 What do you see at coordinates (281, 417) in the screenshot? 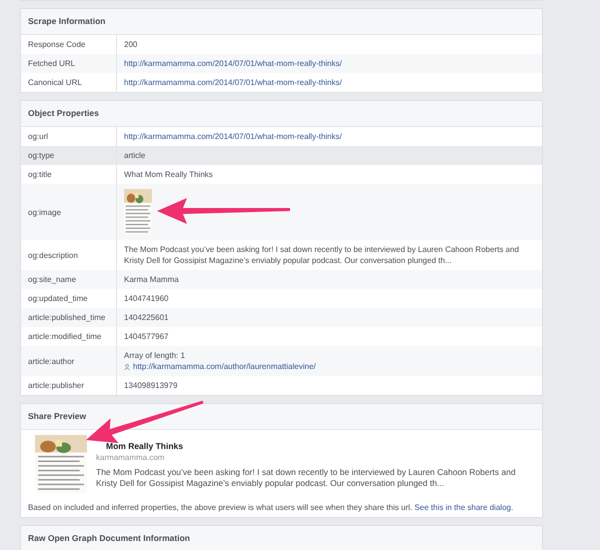
I see `section-heading: Share Preview` at bounding box center [281, 417].